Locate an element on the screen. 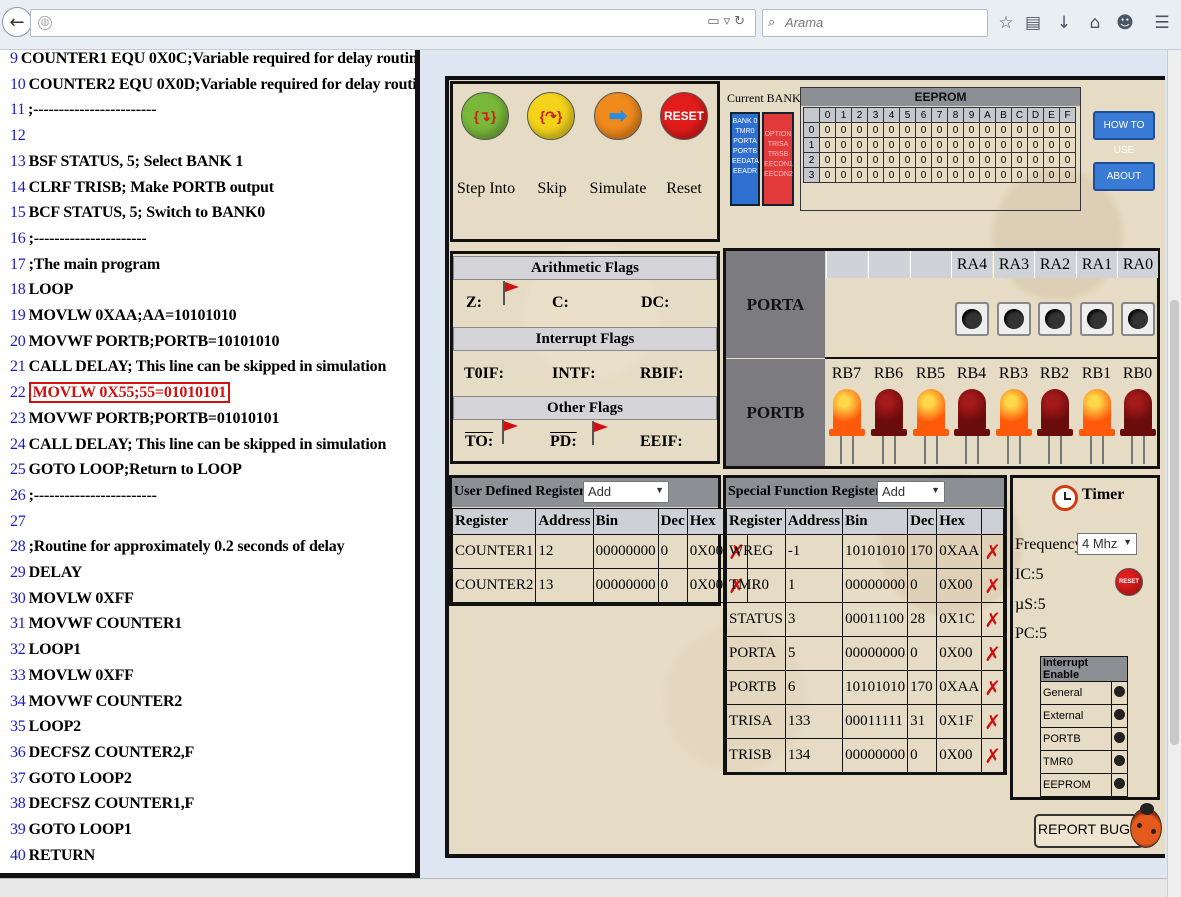 The width and height of the screenshot is (1181, 897). vertical-scrollbar is located at coordinates (1174, 473).